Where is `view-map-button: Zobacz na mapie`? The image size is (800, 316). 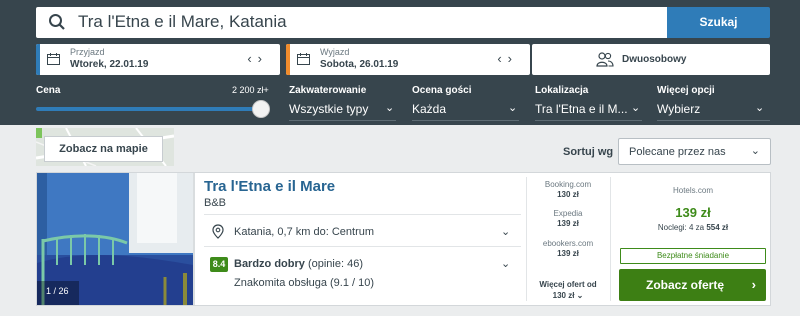 view-map-button: Zobacz na mapie is located at coordinates (103, 149).